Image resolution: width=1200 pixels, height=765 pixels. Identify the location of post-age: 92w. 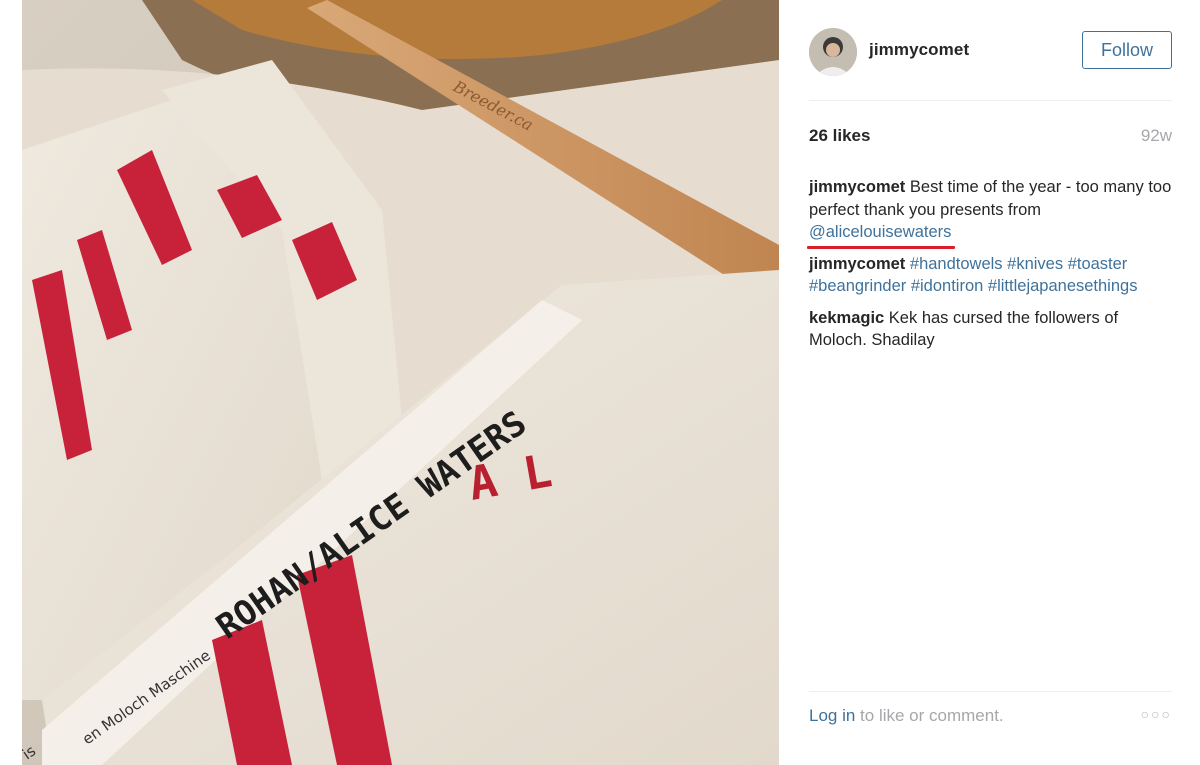
(1156, 136).